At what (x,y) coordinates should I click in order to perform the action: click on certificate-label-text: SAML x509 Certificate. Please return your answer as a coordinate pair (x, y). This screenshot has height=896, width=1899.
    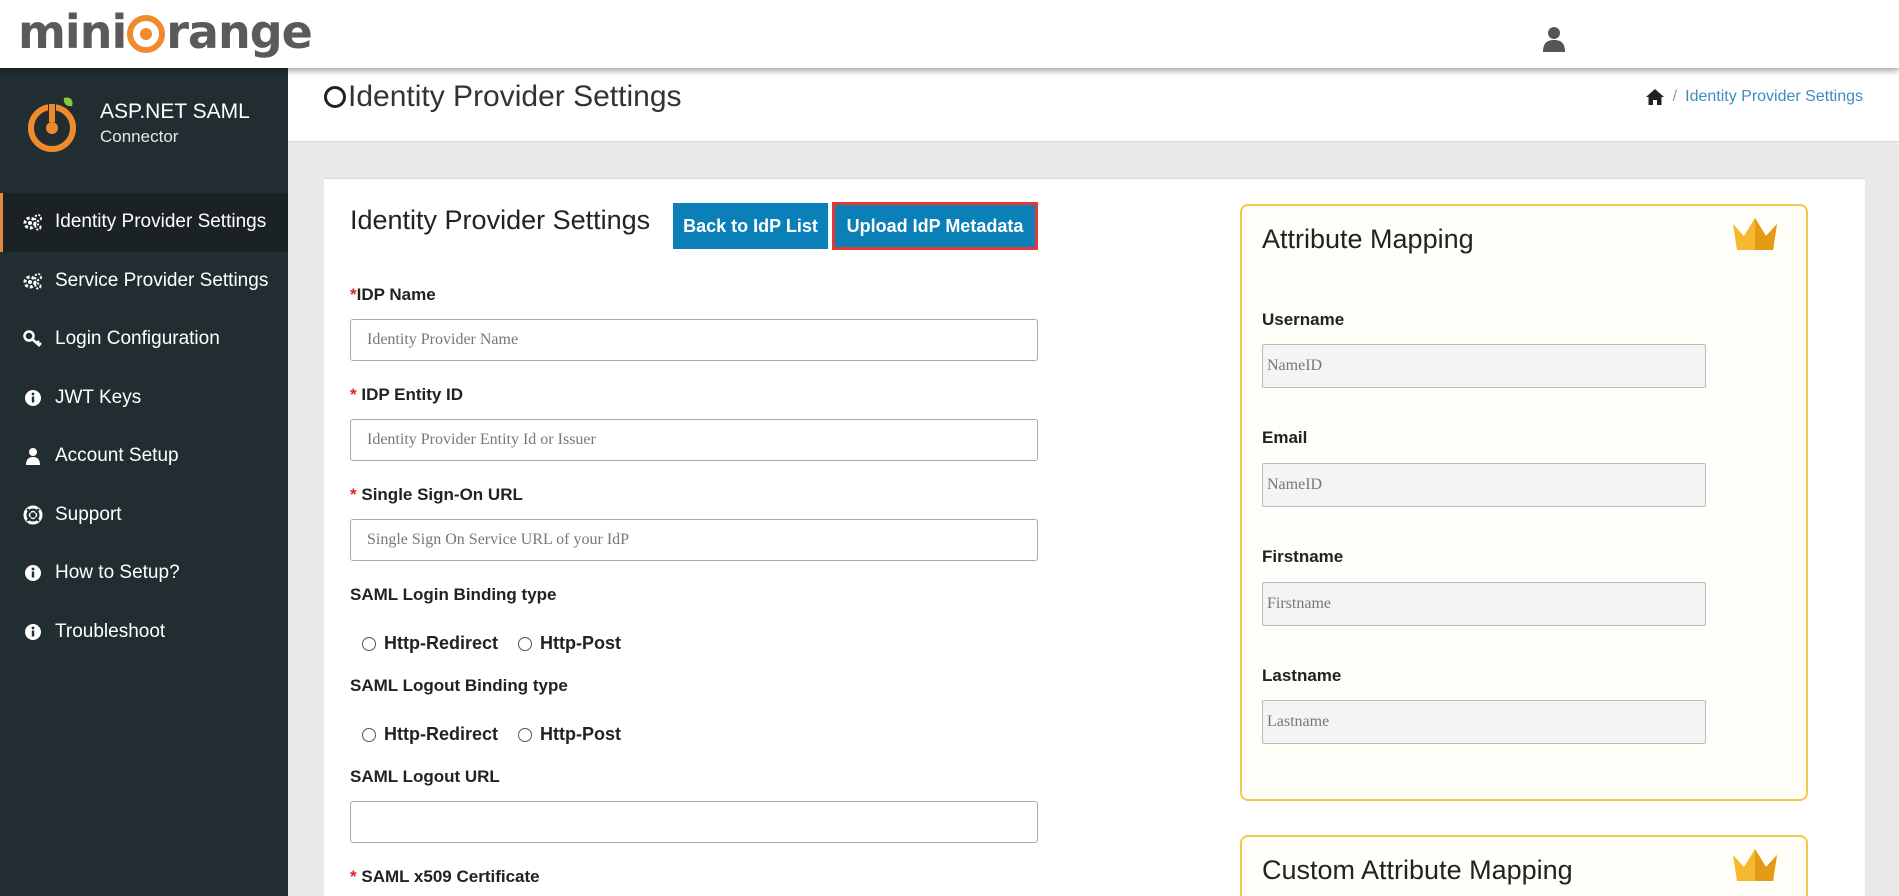
    Looking at the image, I should click on (450, 876).